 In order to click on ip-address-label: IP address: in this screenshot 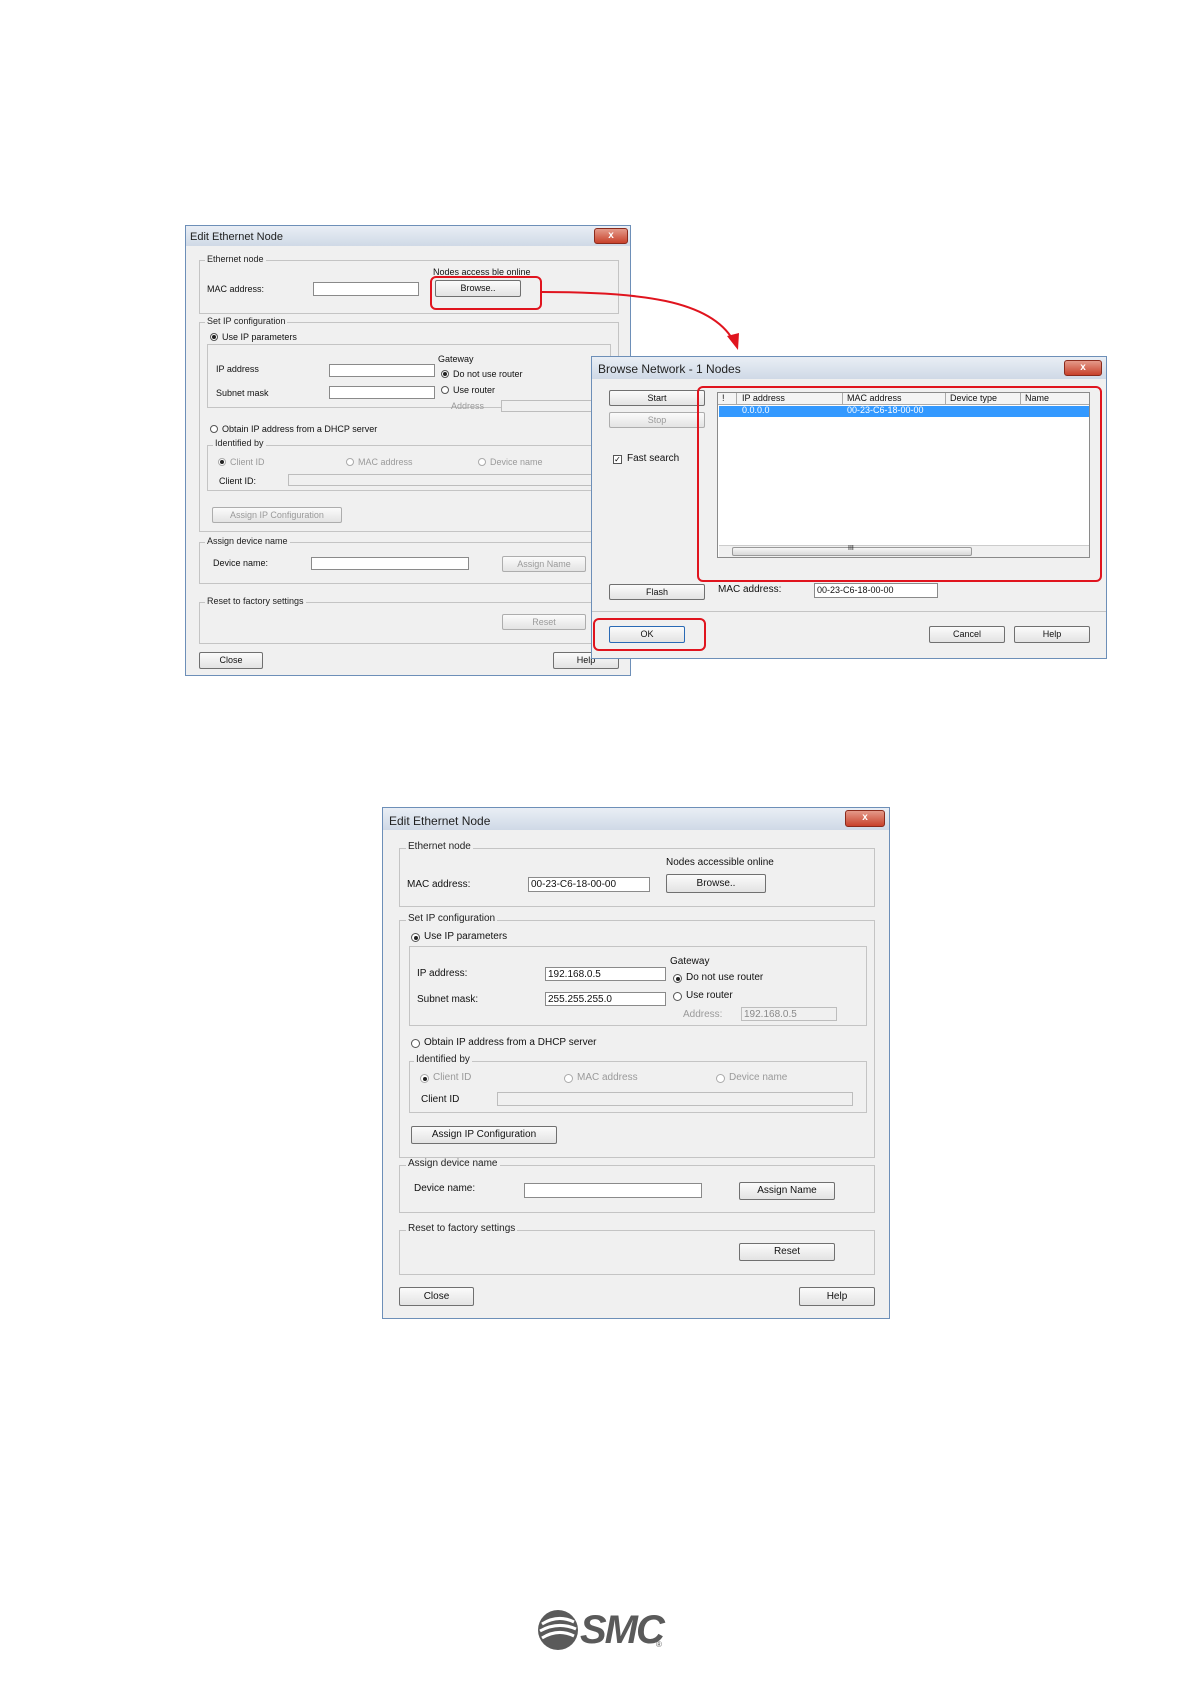, I will do `click(442, 973)`.